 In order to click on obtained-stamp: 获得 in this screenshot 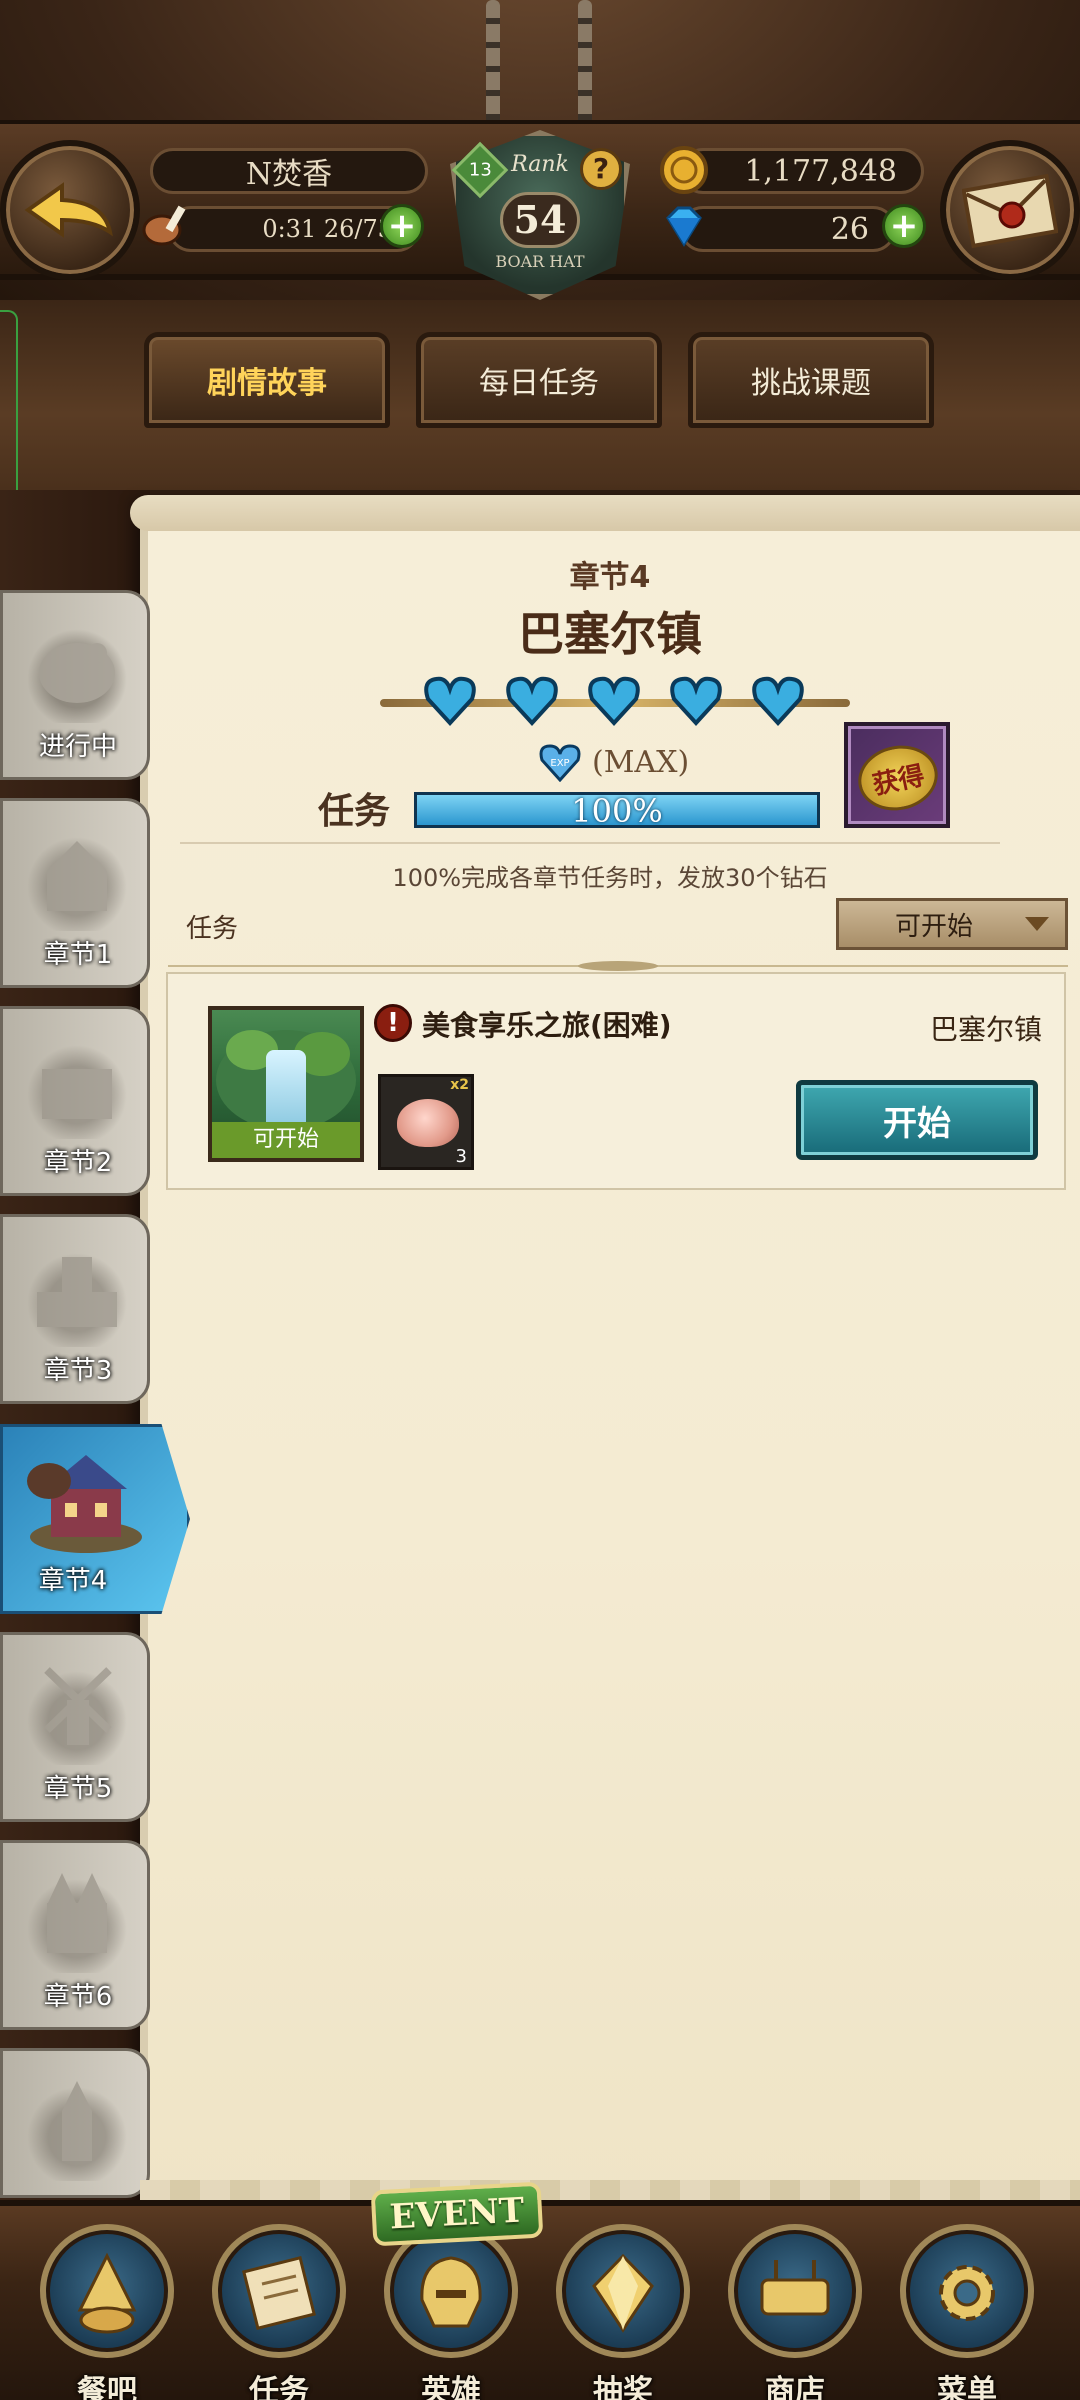, I will do `click(898, 778)`.